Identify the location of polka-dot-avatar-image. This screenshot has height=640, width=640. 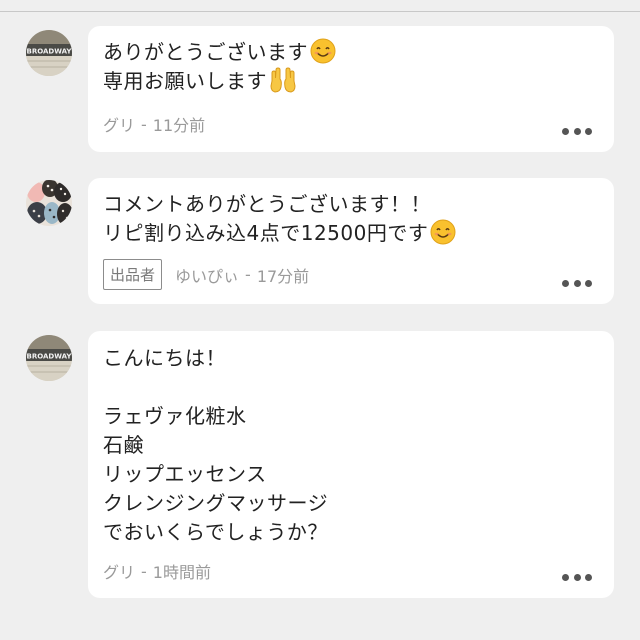
(49, 203).